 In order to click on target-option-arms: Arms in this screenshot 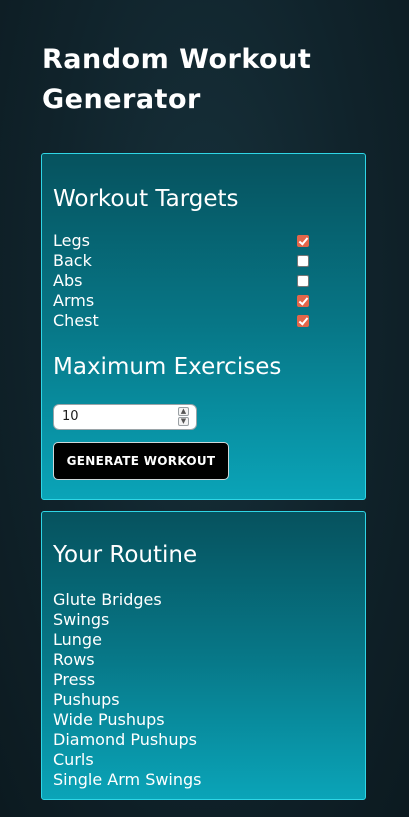, I will do `click(183, 301)`.